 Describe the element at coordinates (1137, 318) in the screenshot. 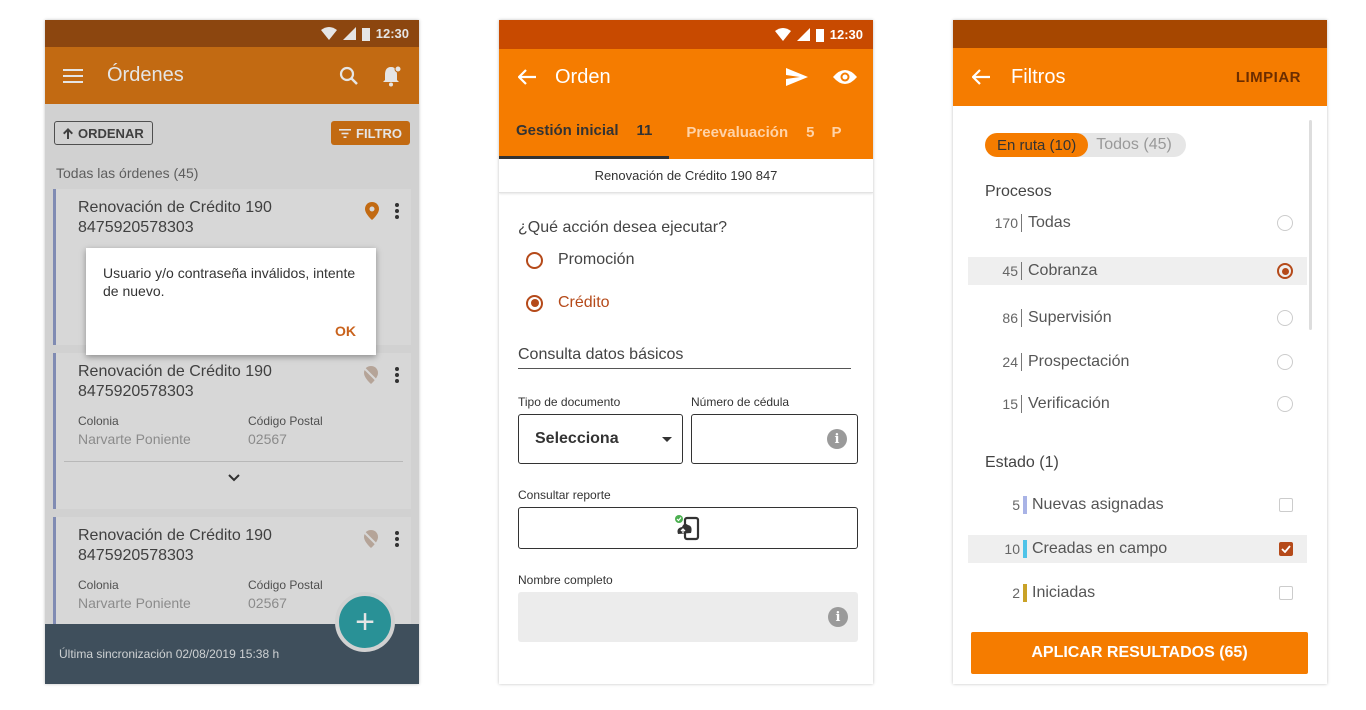

I see `proceso-row-supervision: 86 Supervisión` at that location.